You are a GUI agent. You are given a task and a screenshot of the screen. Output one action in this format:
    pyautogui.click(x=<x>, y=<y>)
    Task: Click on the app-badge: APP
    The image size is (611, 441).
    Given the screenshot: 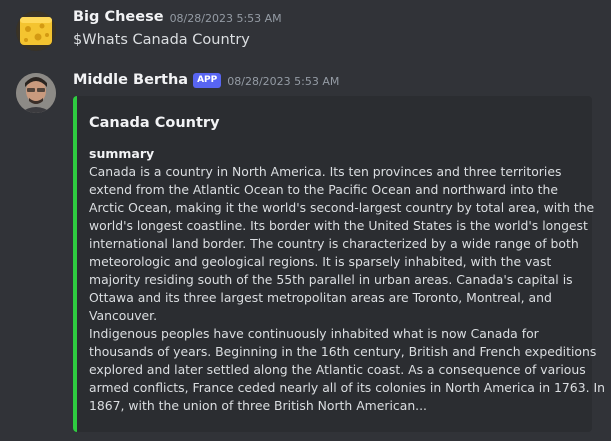 What is the action you would take?
    pyautogui.click(x=207, y=80)
    